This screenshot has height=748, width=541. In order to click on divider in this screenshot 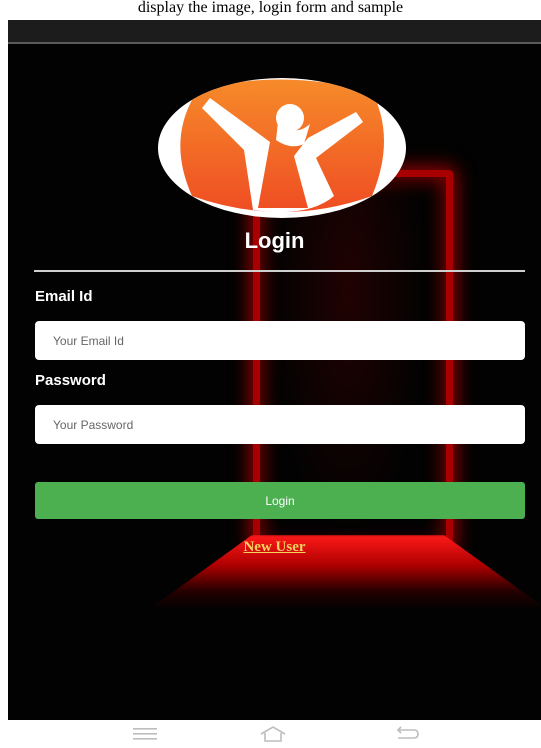, I will do `click(279, 271)`.